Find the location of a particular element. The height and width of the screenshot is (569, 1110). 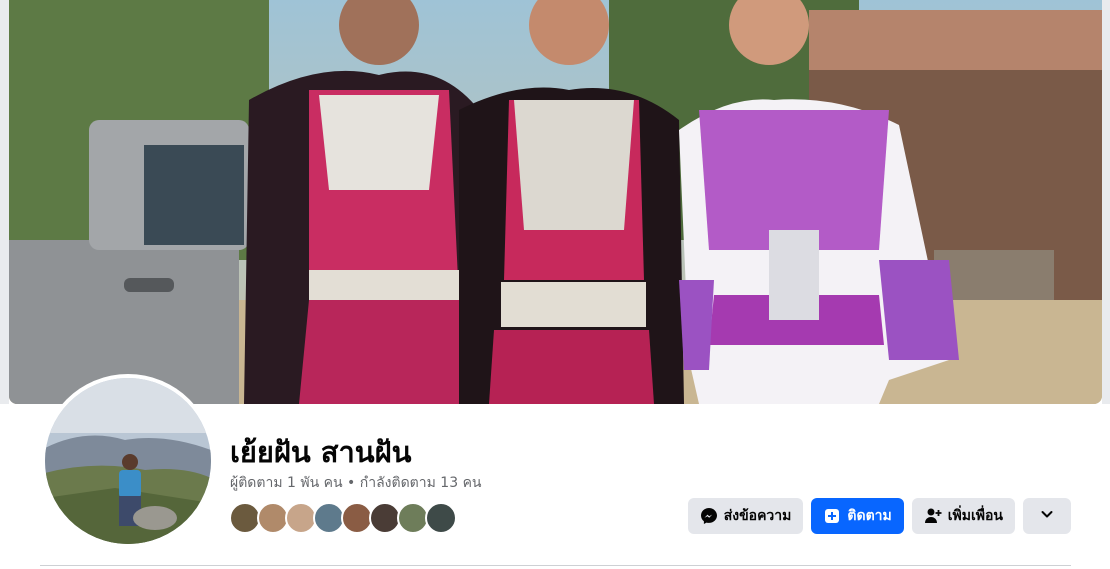

profile-actions: ส่งข้อความ ติดตาม เพิ่มเพื่อน is located at coordinates (879, 516).